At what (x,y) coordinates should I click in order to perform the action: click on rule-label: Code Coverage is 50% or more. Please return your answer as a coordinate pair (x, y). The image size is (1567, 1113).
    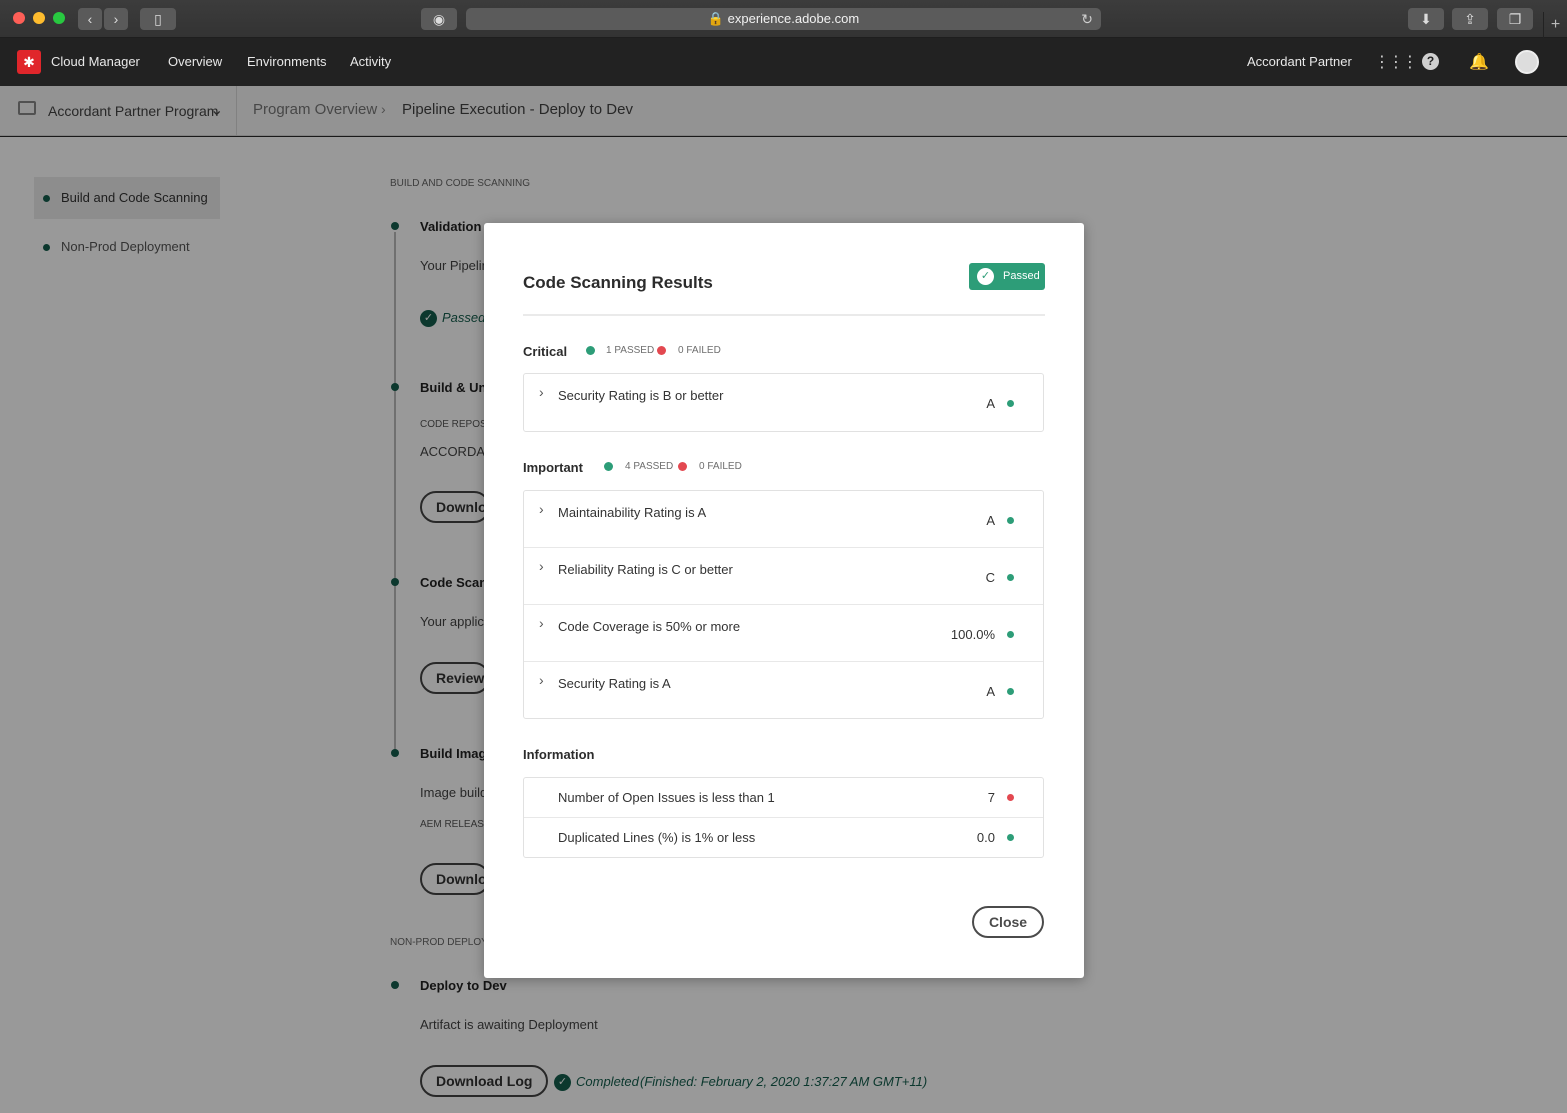
    Looking at the image, I should click on (649, 626).